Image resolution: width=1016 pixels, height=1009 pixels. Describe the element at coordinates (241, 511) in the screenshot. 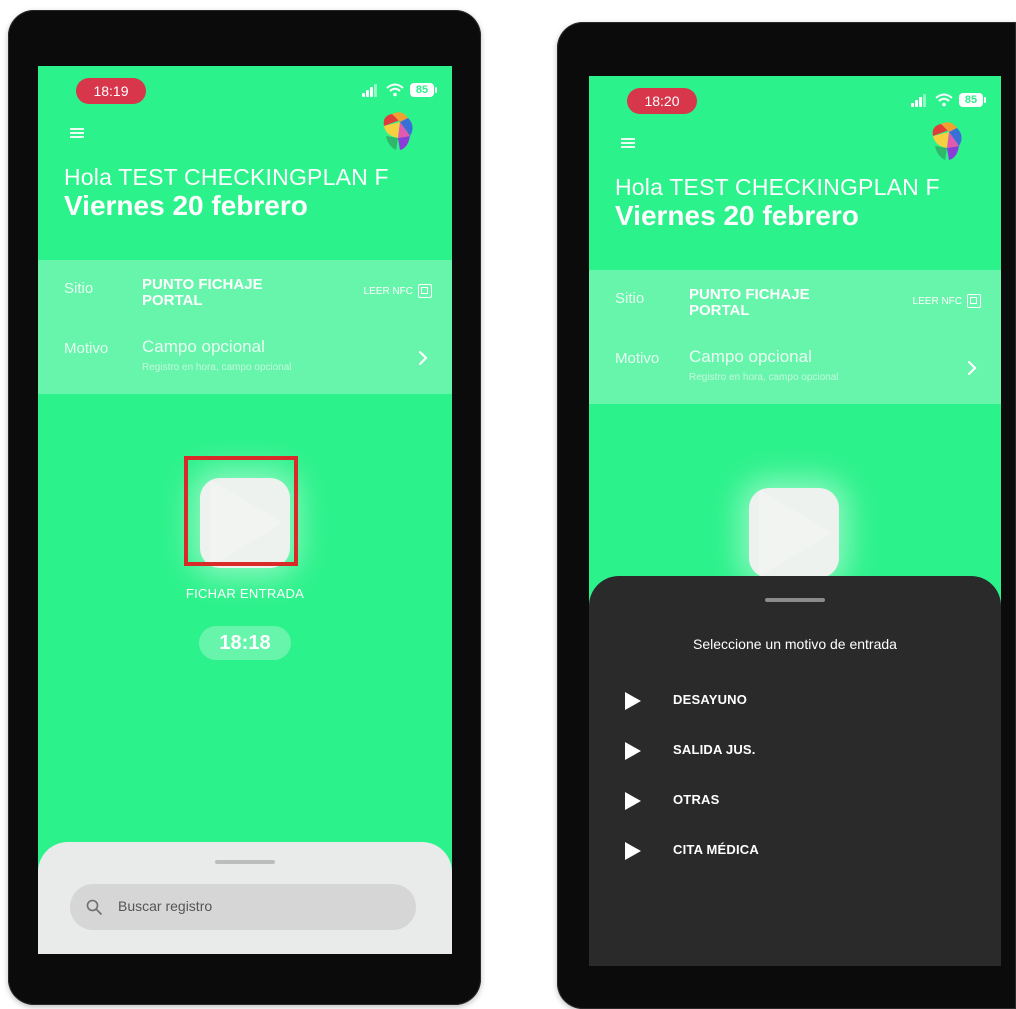

I see `highlight-box` at that location.